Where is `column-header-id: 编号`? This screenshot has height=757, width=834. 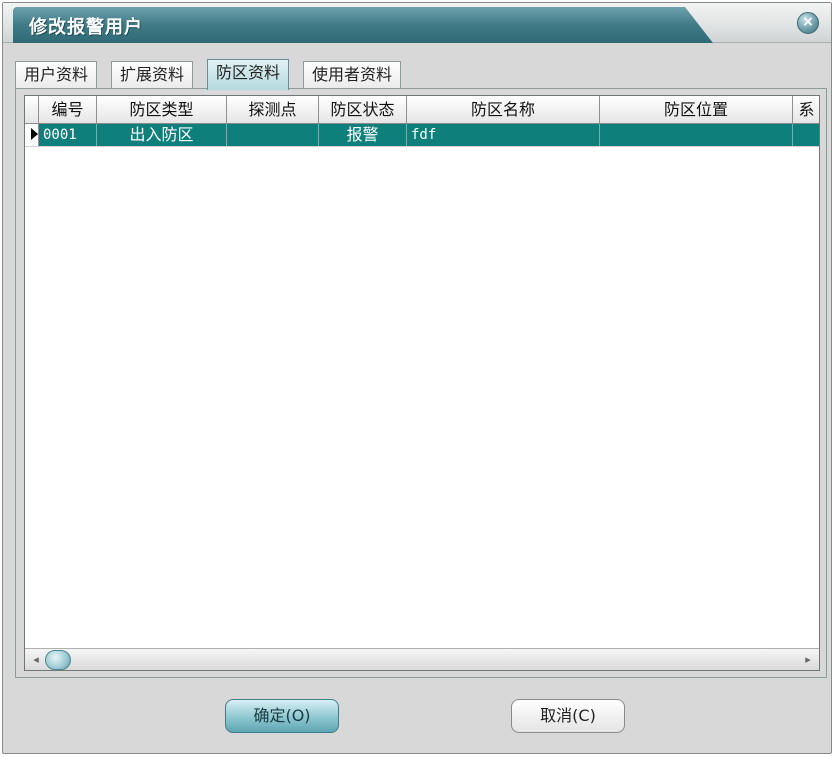 column-header-id: 编号 is located at coordinates (68, 109).